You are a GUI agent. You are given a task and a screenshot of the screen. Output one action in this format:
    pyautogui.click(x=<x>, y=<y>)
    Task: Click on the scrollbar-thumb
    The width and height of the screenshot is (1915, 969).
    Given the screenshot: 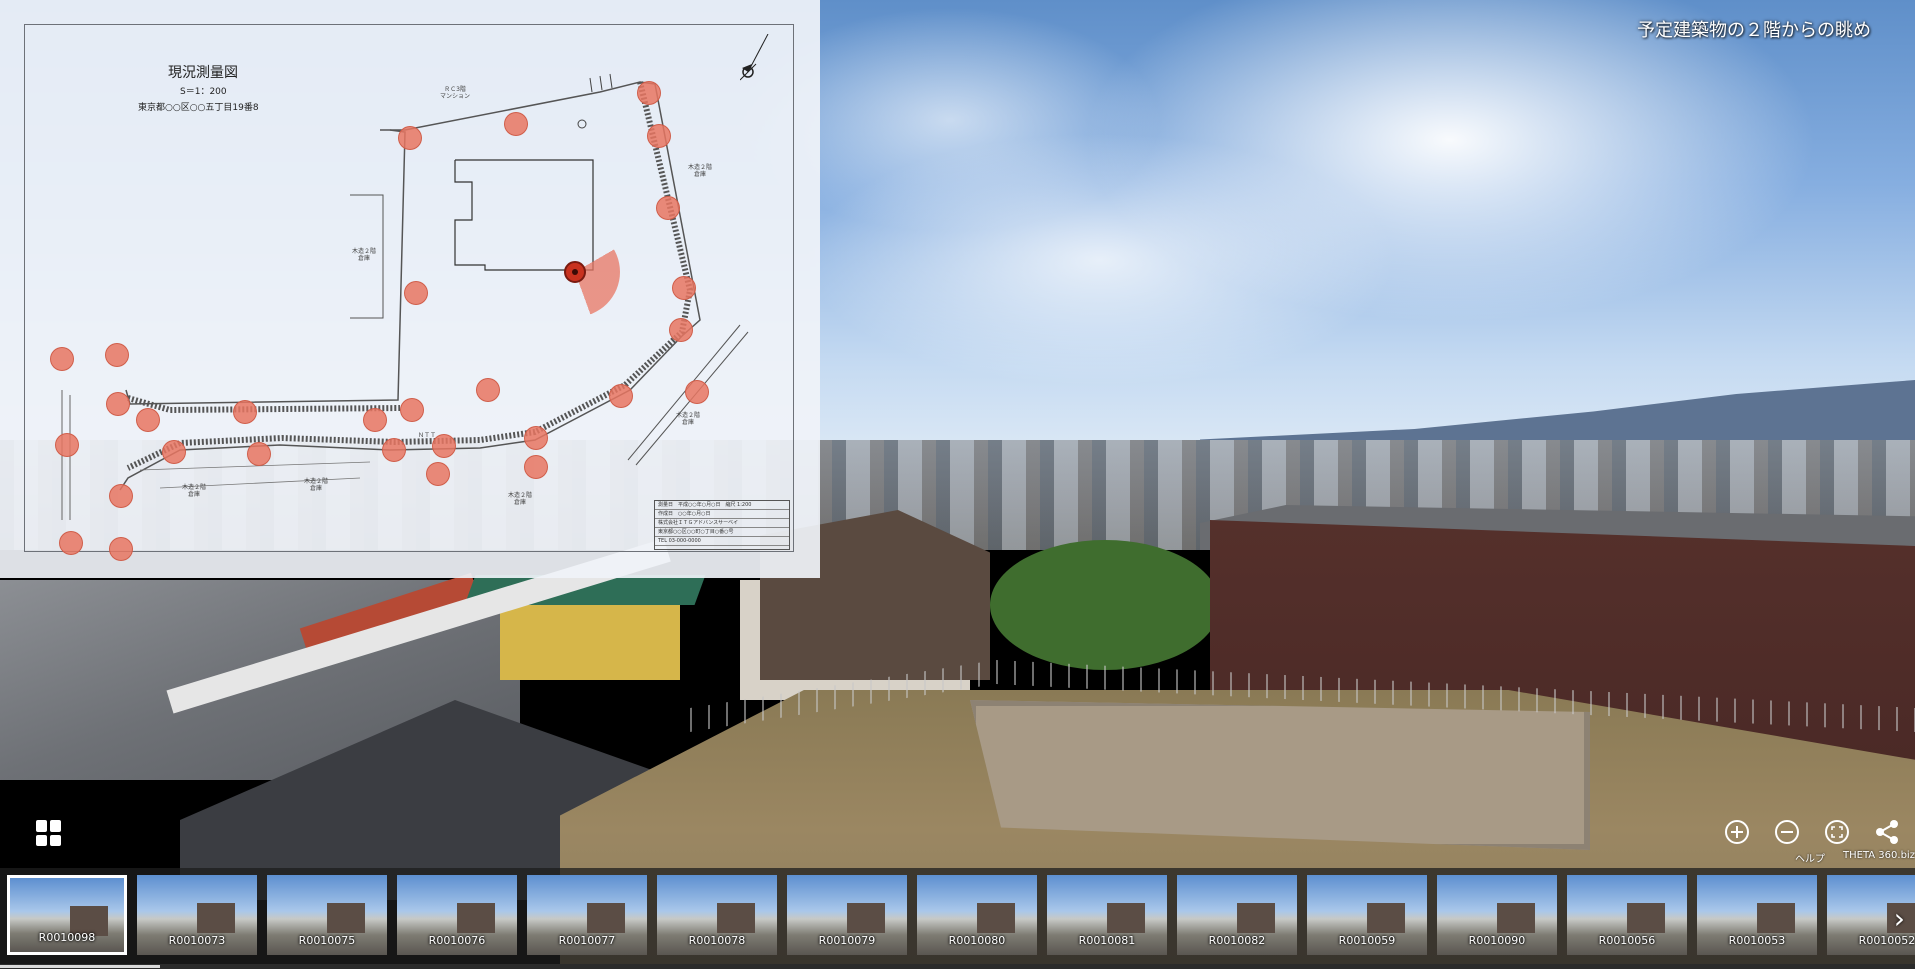 What is the action you would take?
    pyautogui.click(x=80, y=966)
    